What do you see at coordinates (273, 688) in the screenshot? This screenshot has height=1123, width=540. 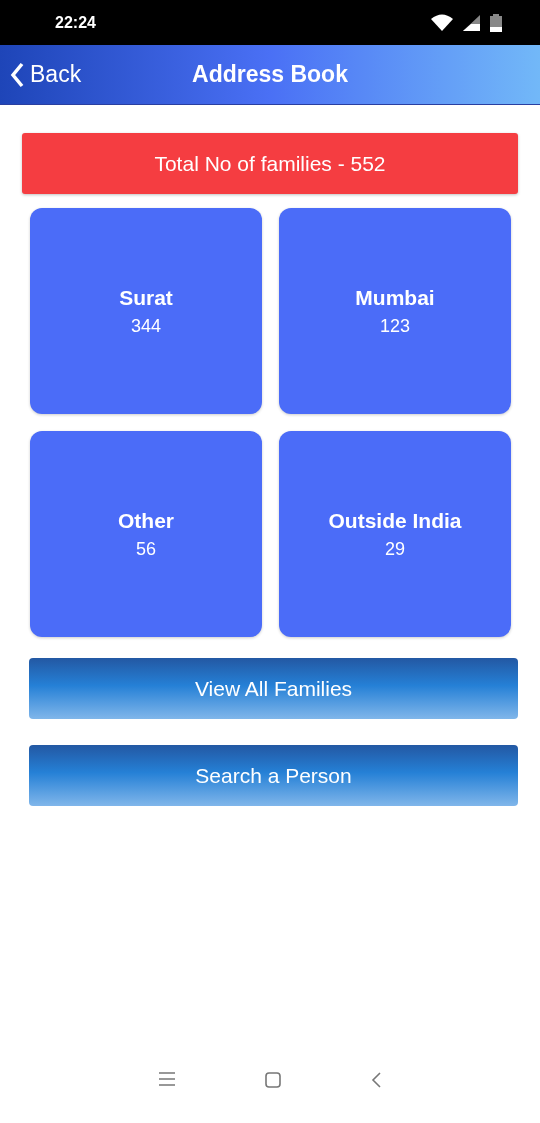 I see `action-button: View All Families` at bounding box center [273, 688].